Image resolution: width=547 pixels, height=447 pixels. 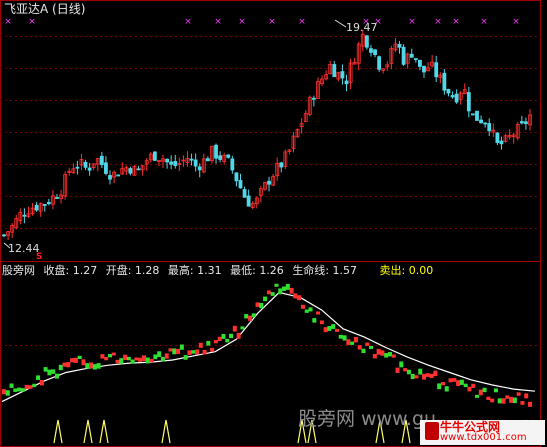 I want to click on indicator-open: 开盘: 1.28, so click(x=132, y=270).